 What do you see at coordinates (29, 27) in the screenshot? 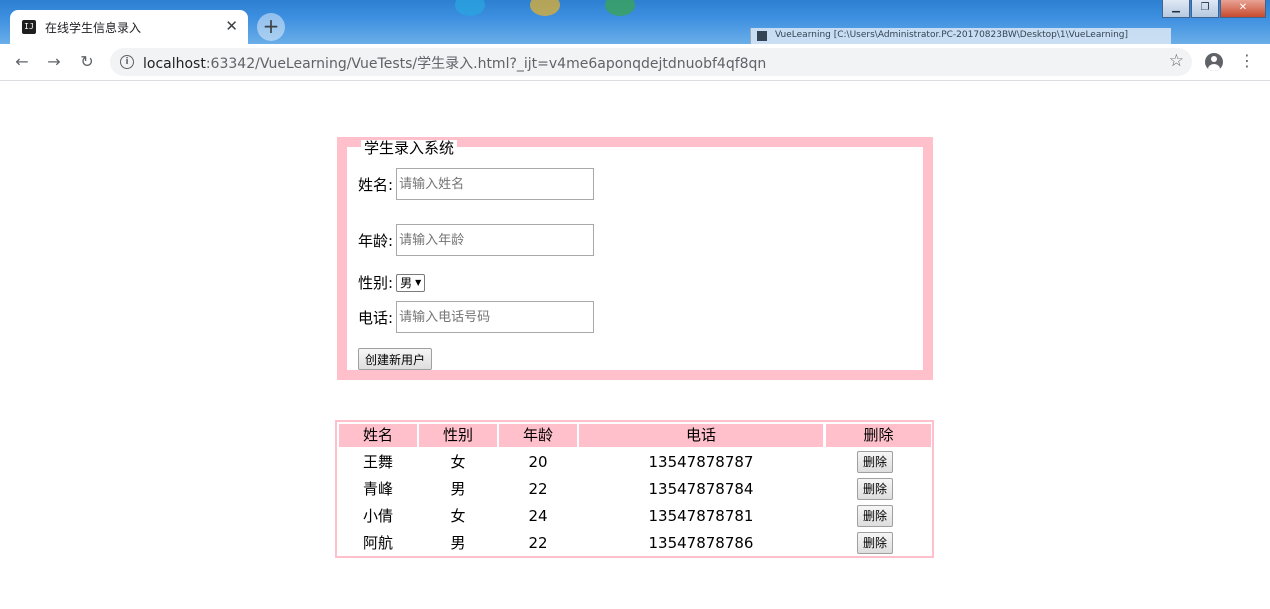
I see `intellij-favicon-icon: IJ` at bounding box center [29, 27].